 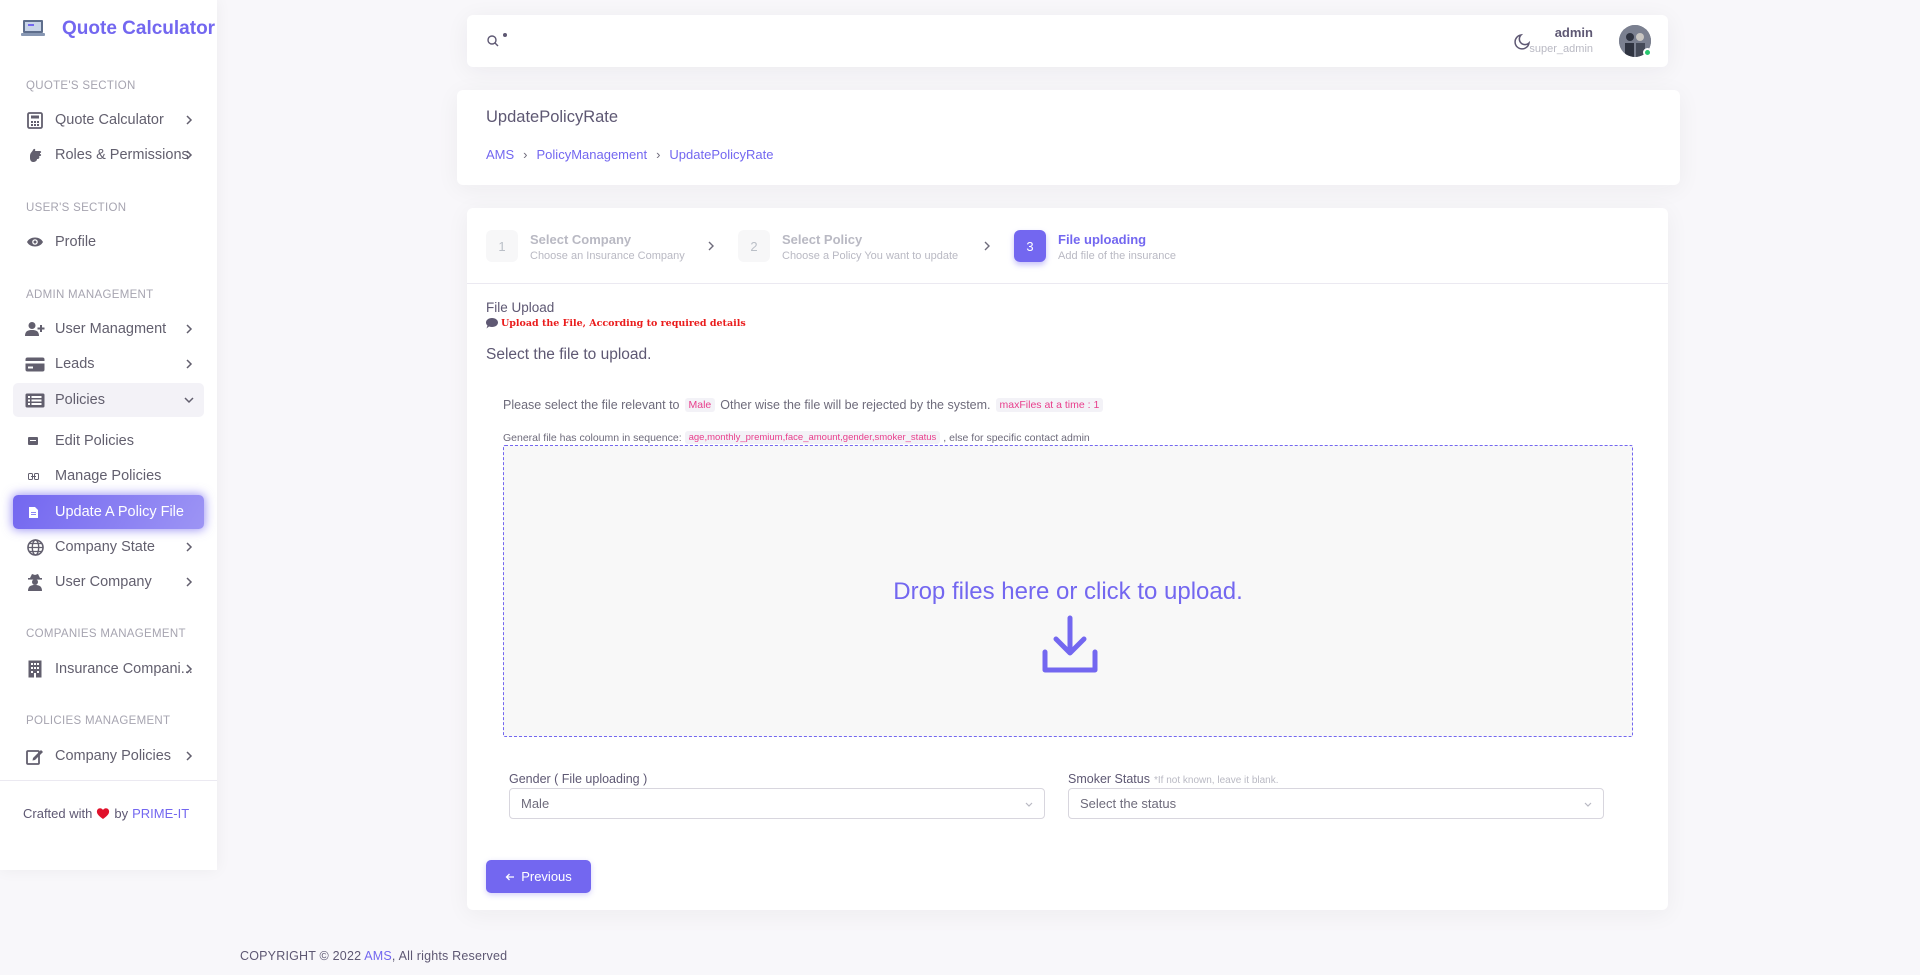 I want to click on sidebar-item-company-state: Company State, so click(x=108, y=547).